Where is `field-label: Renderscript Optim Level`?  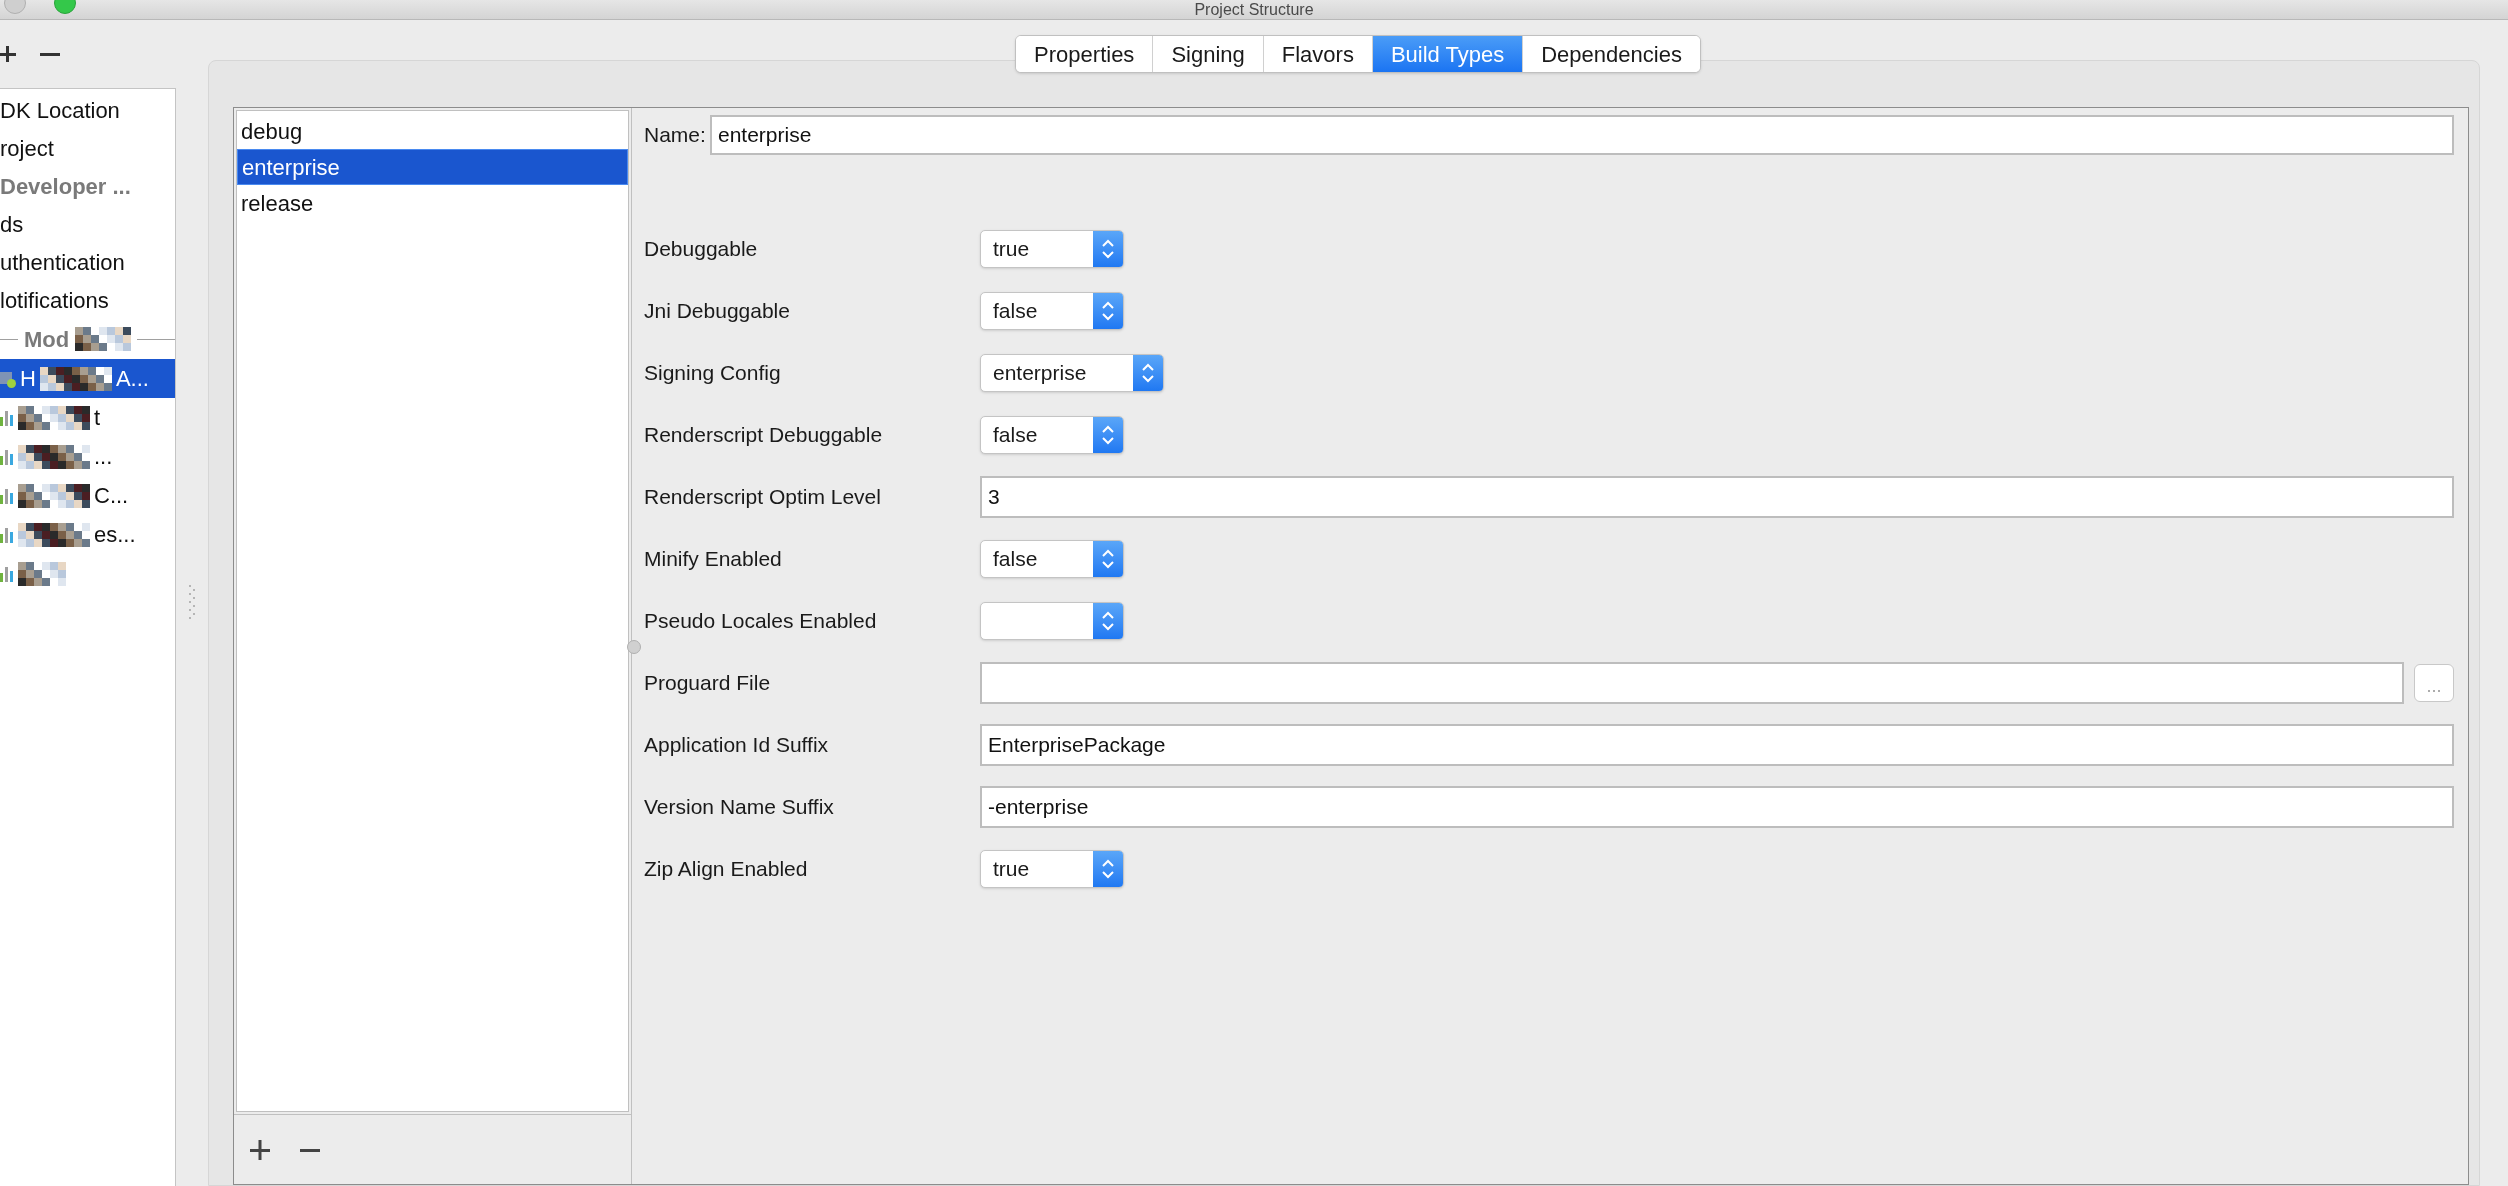 field-label: Renderscript Optim Level is located at coordinates (763, 497).